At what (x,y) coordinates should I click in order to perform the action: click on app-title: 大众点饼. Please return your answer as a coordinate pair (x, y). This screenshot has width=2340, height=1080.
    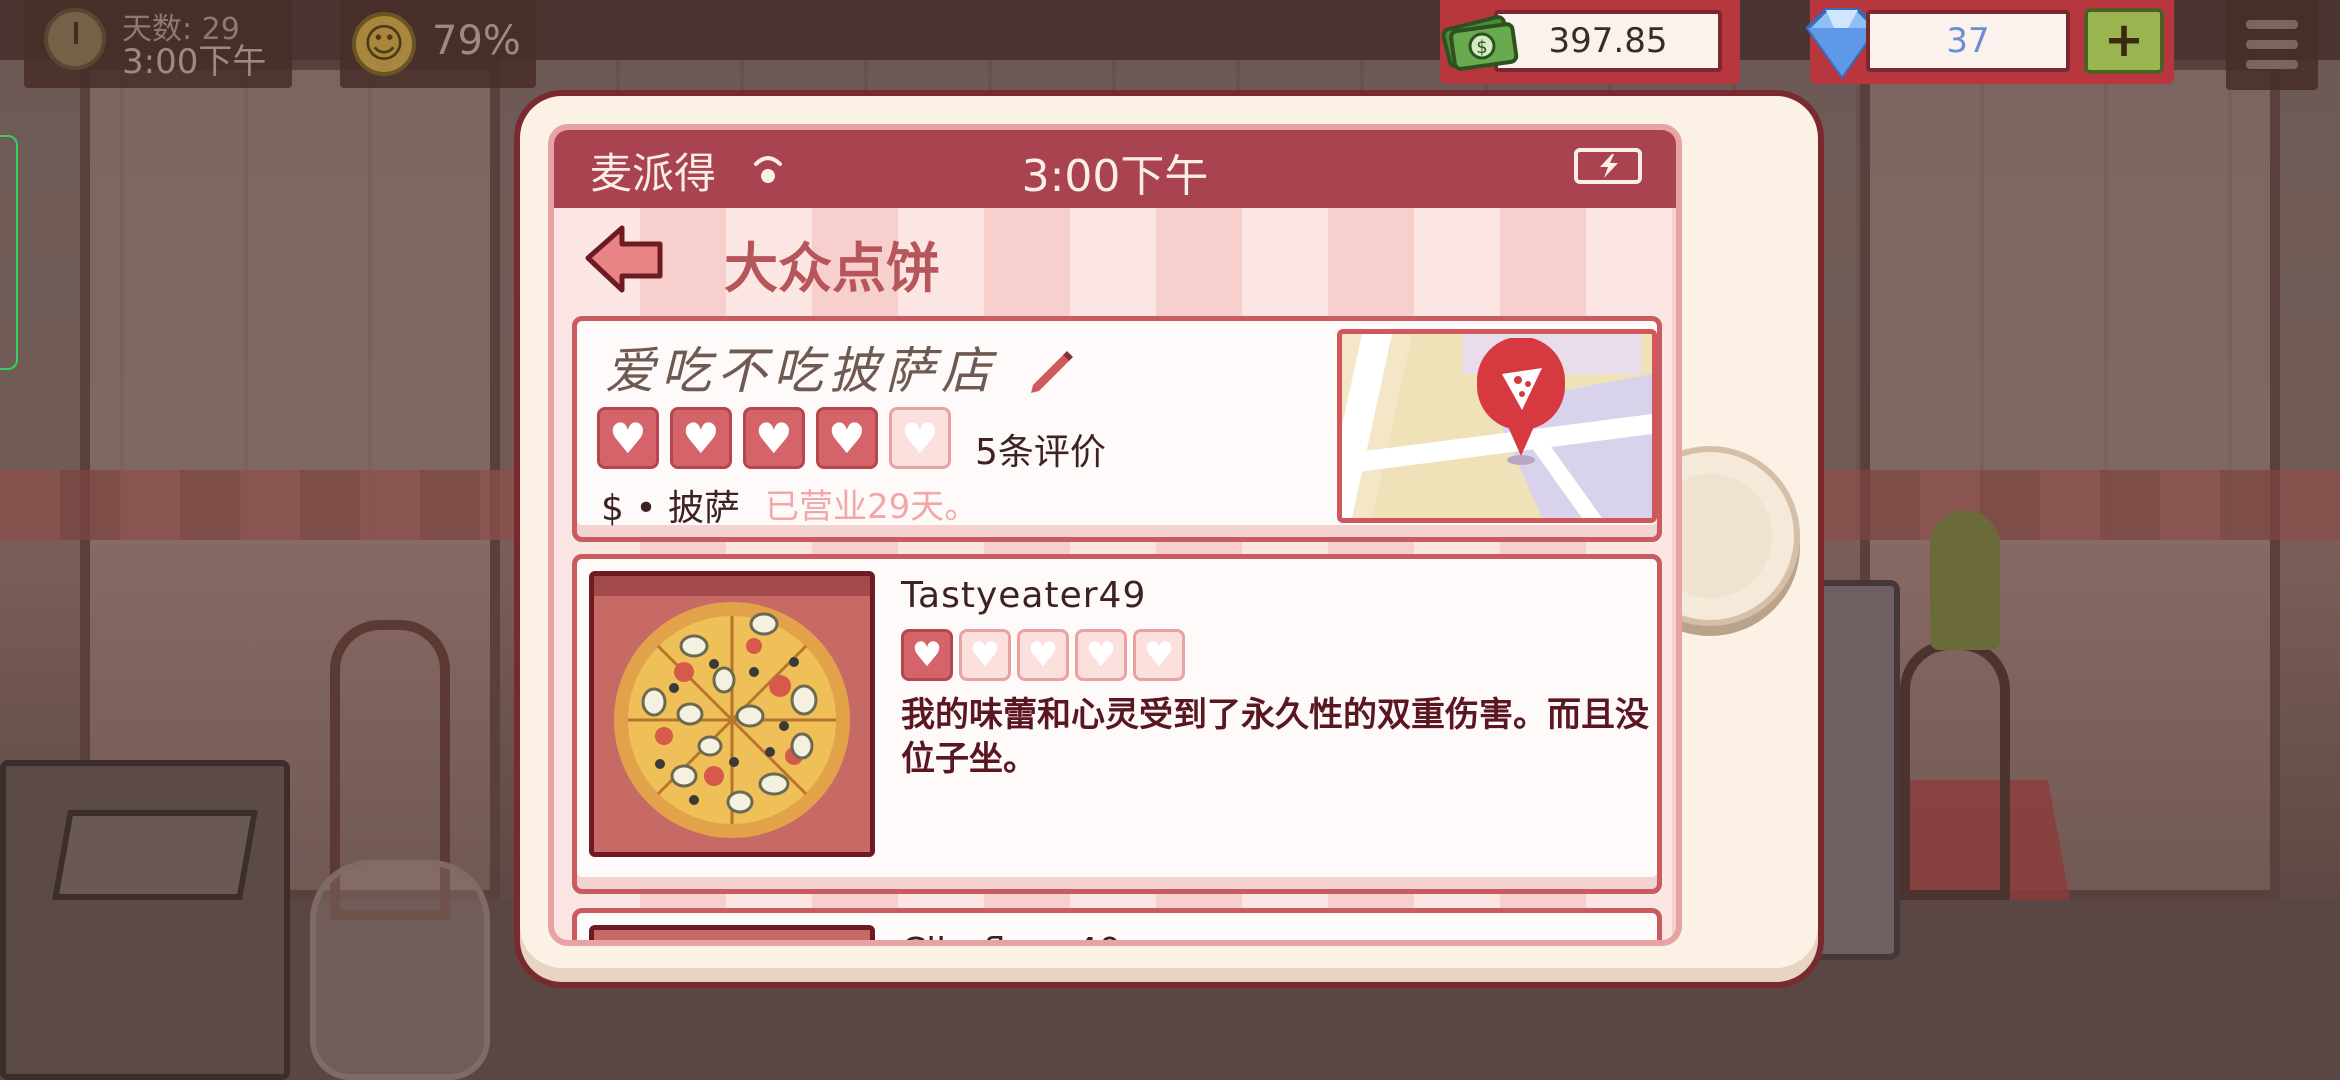
    Looking at the image, I should click on (832, 268).